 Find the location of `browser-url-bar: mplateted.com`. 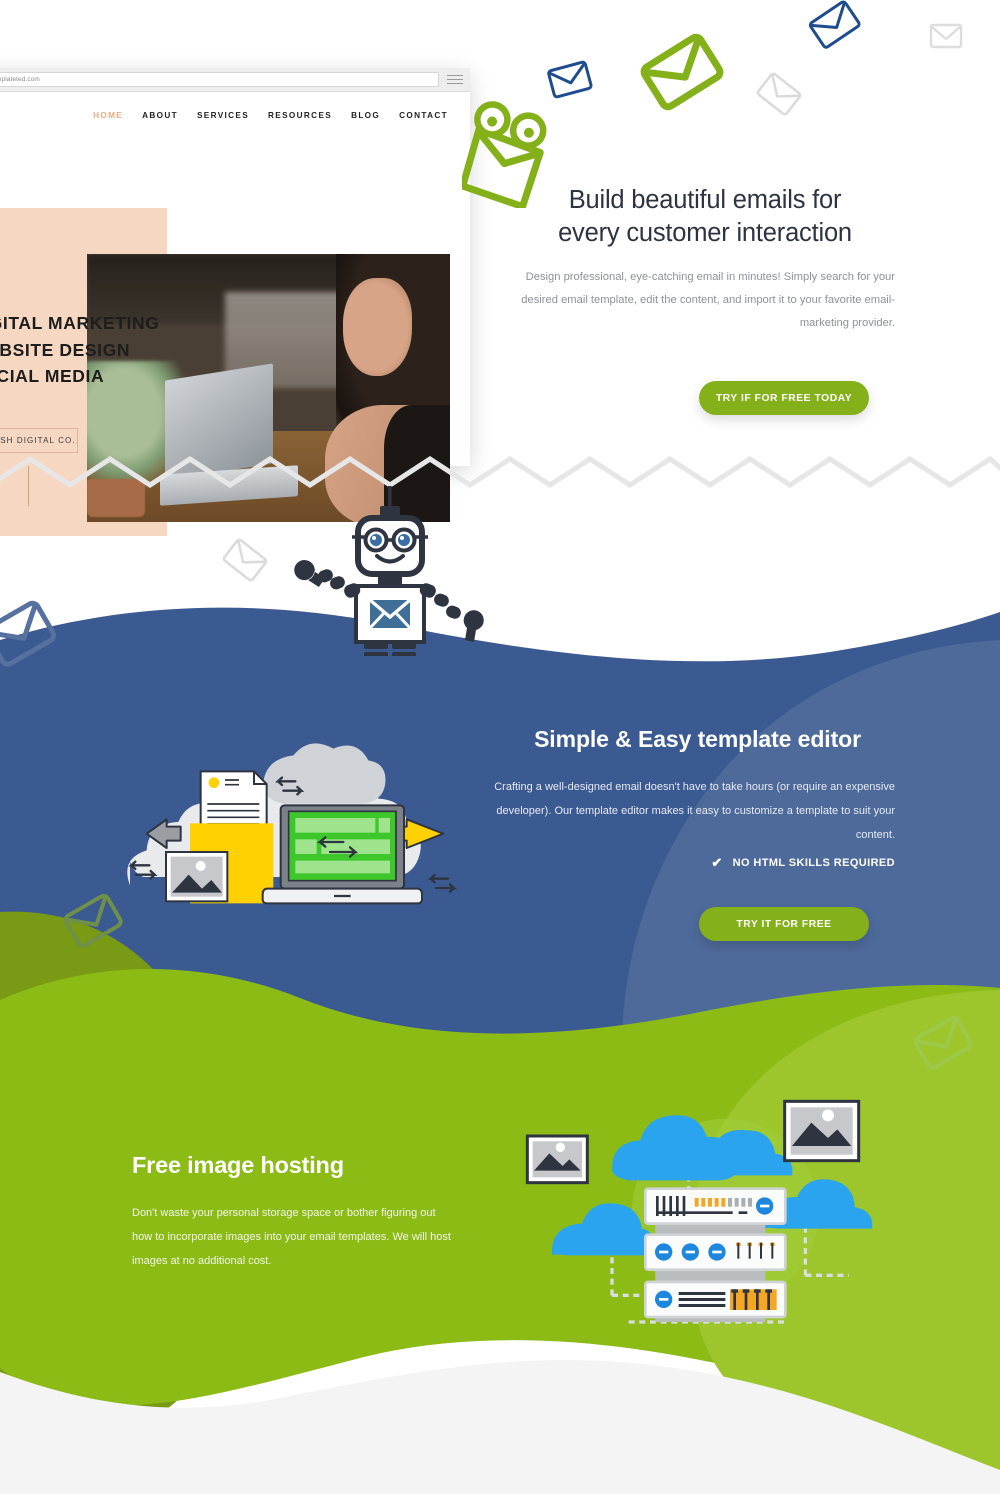

browser-url-bar: mplateted.com is located at coordinates (219, 79).